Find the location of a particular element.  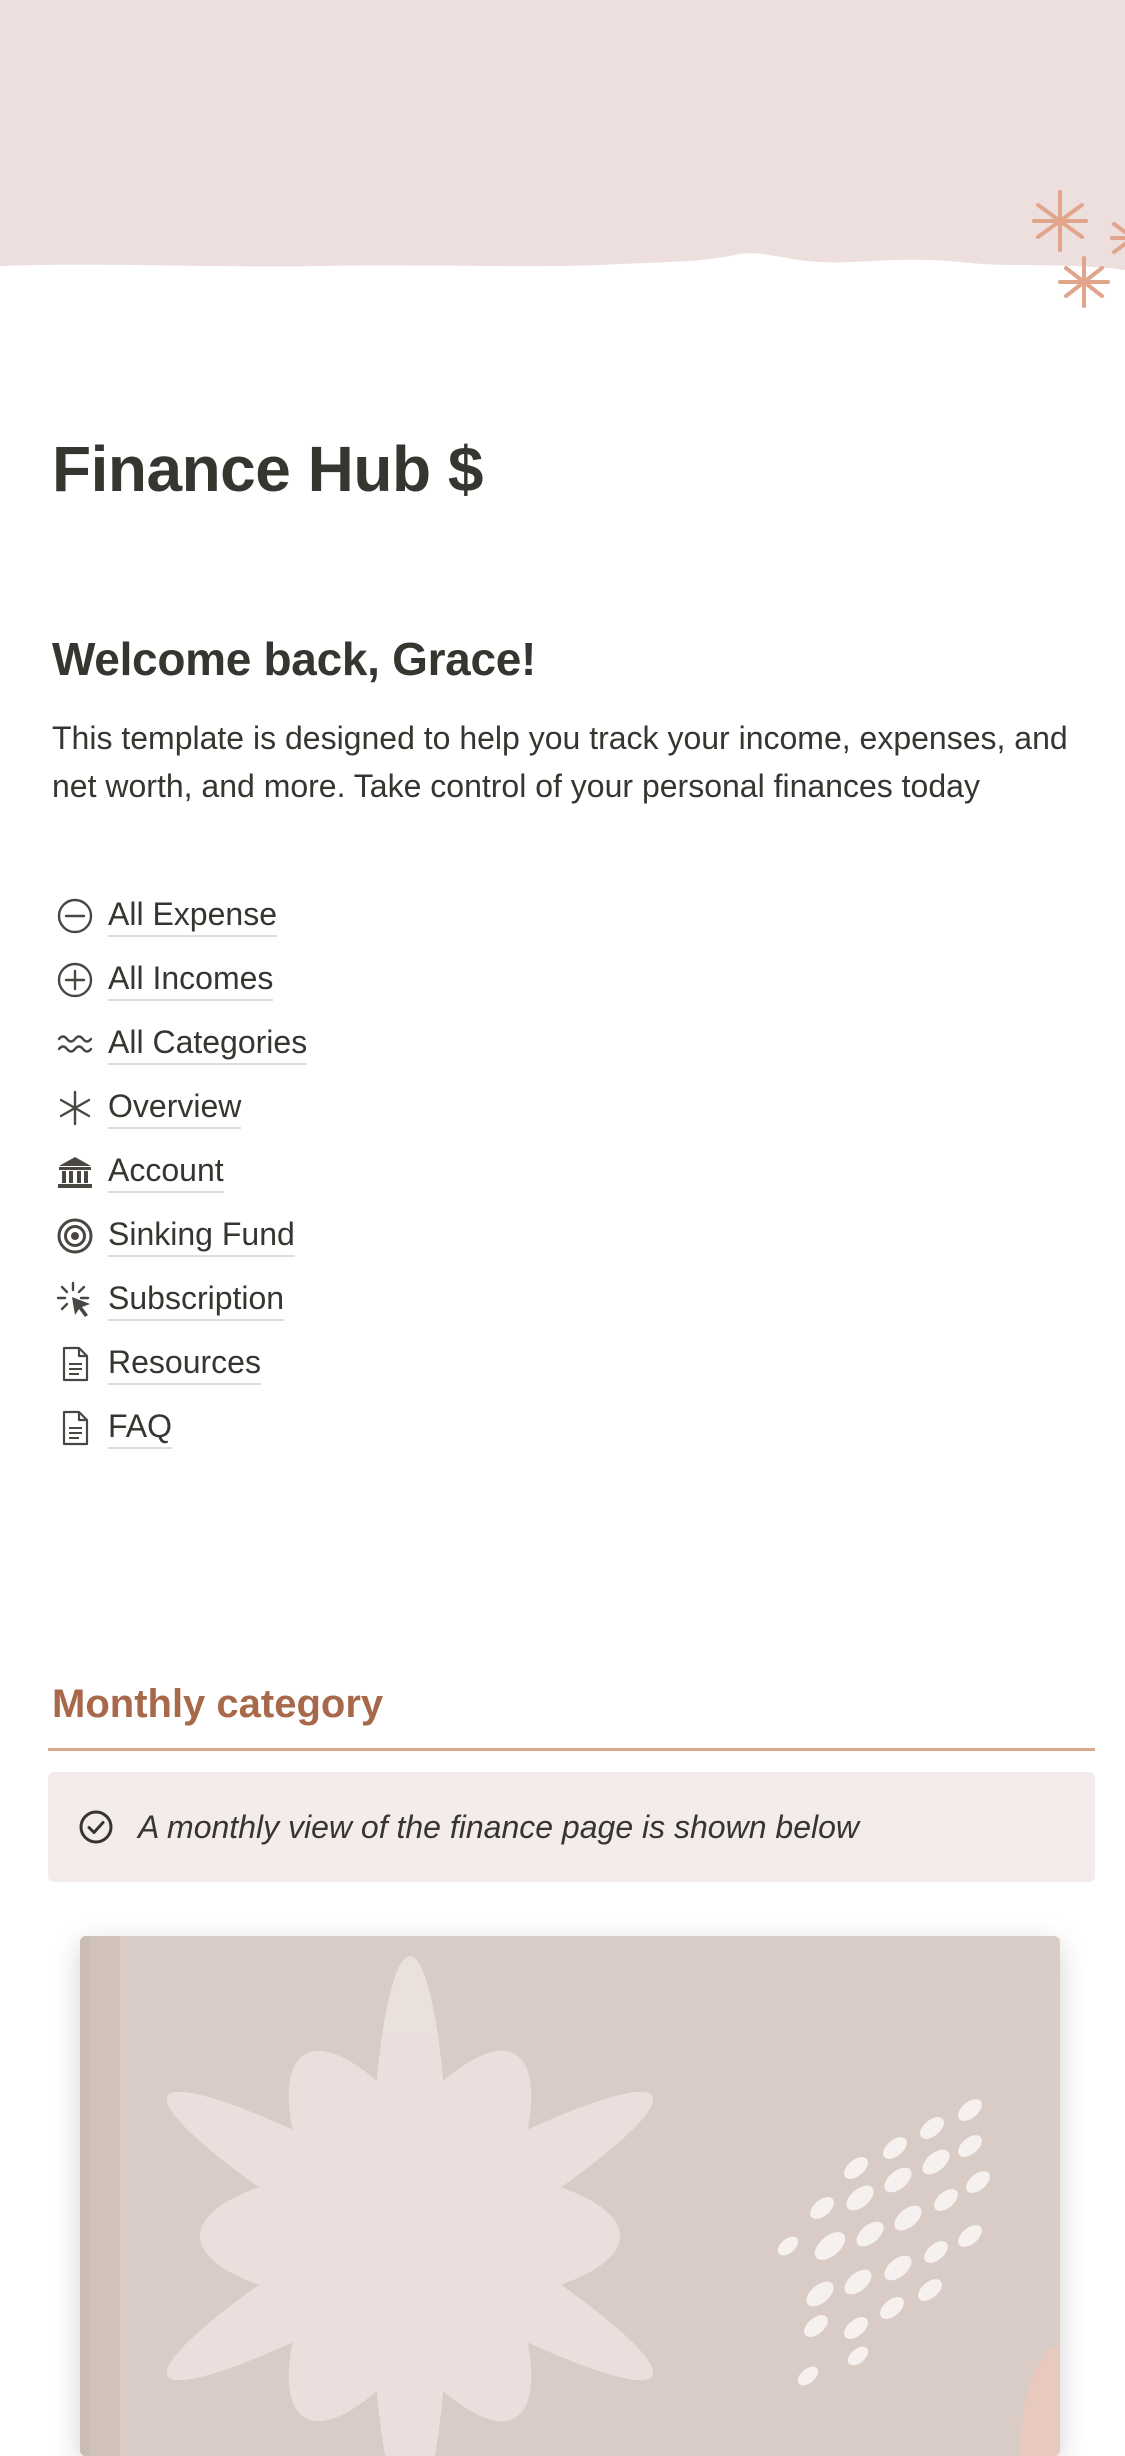

wave-icon is located at coordinates (75, 1044).